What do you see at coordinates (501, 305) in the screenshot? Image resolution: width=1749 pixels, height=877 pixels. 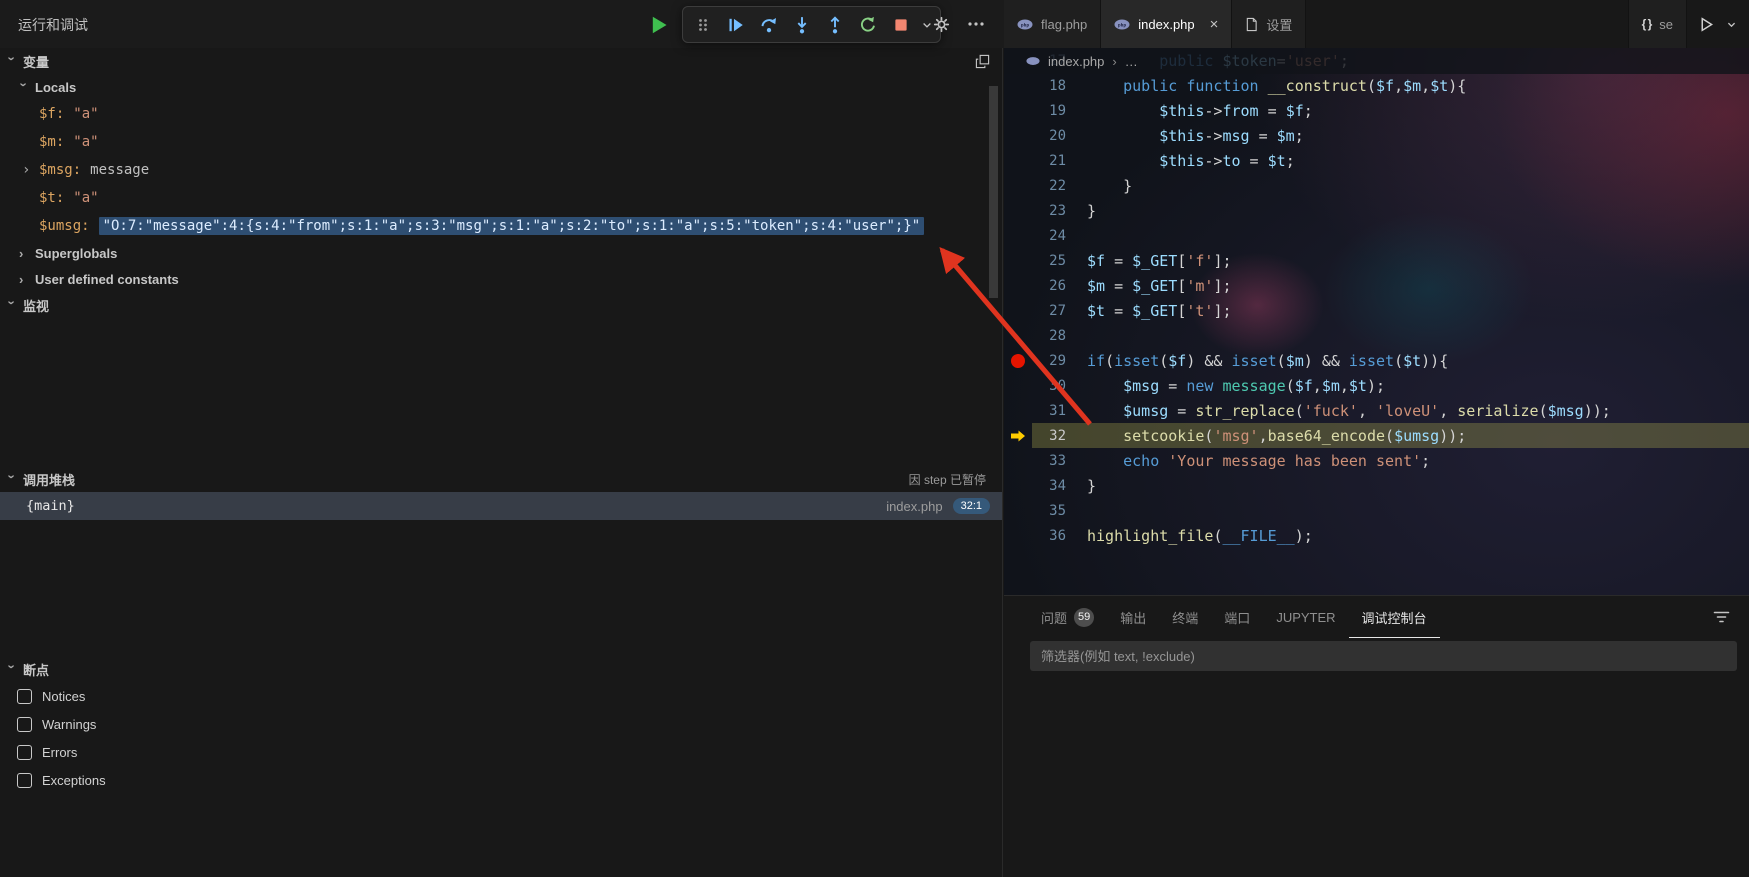 I see `watch-section-header: › 监视` at bounding box center [501, 305].